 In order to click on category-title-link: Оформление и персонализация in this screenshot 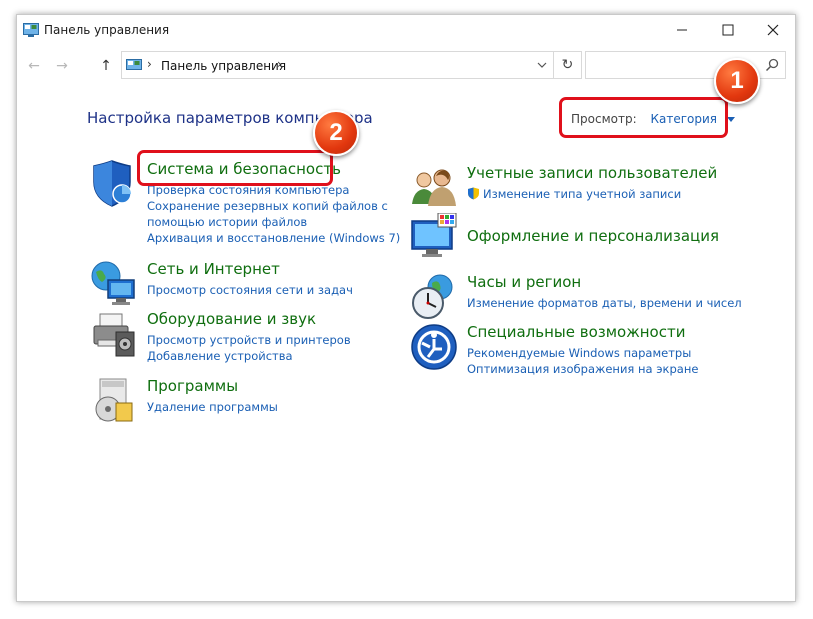, I will do `click(593, 236)`.